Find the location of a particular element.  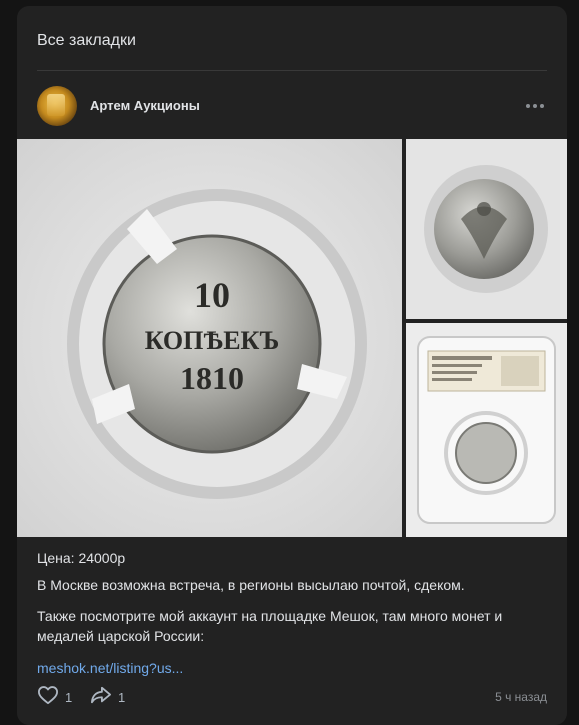

header-divider is located at coordinates (292, 70).